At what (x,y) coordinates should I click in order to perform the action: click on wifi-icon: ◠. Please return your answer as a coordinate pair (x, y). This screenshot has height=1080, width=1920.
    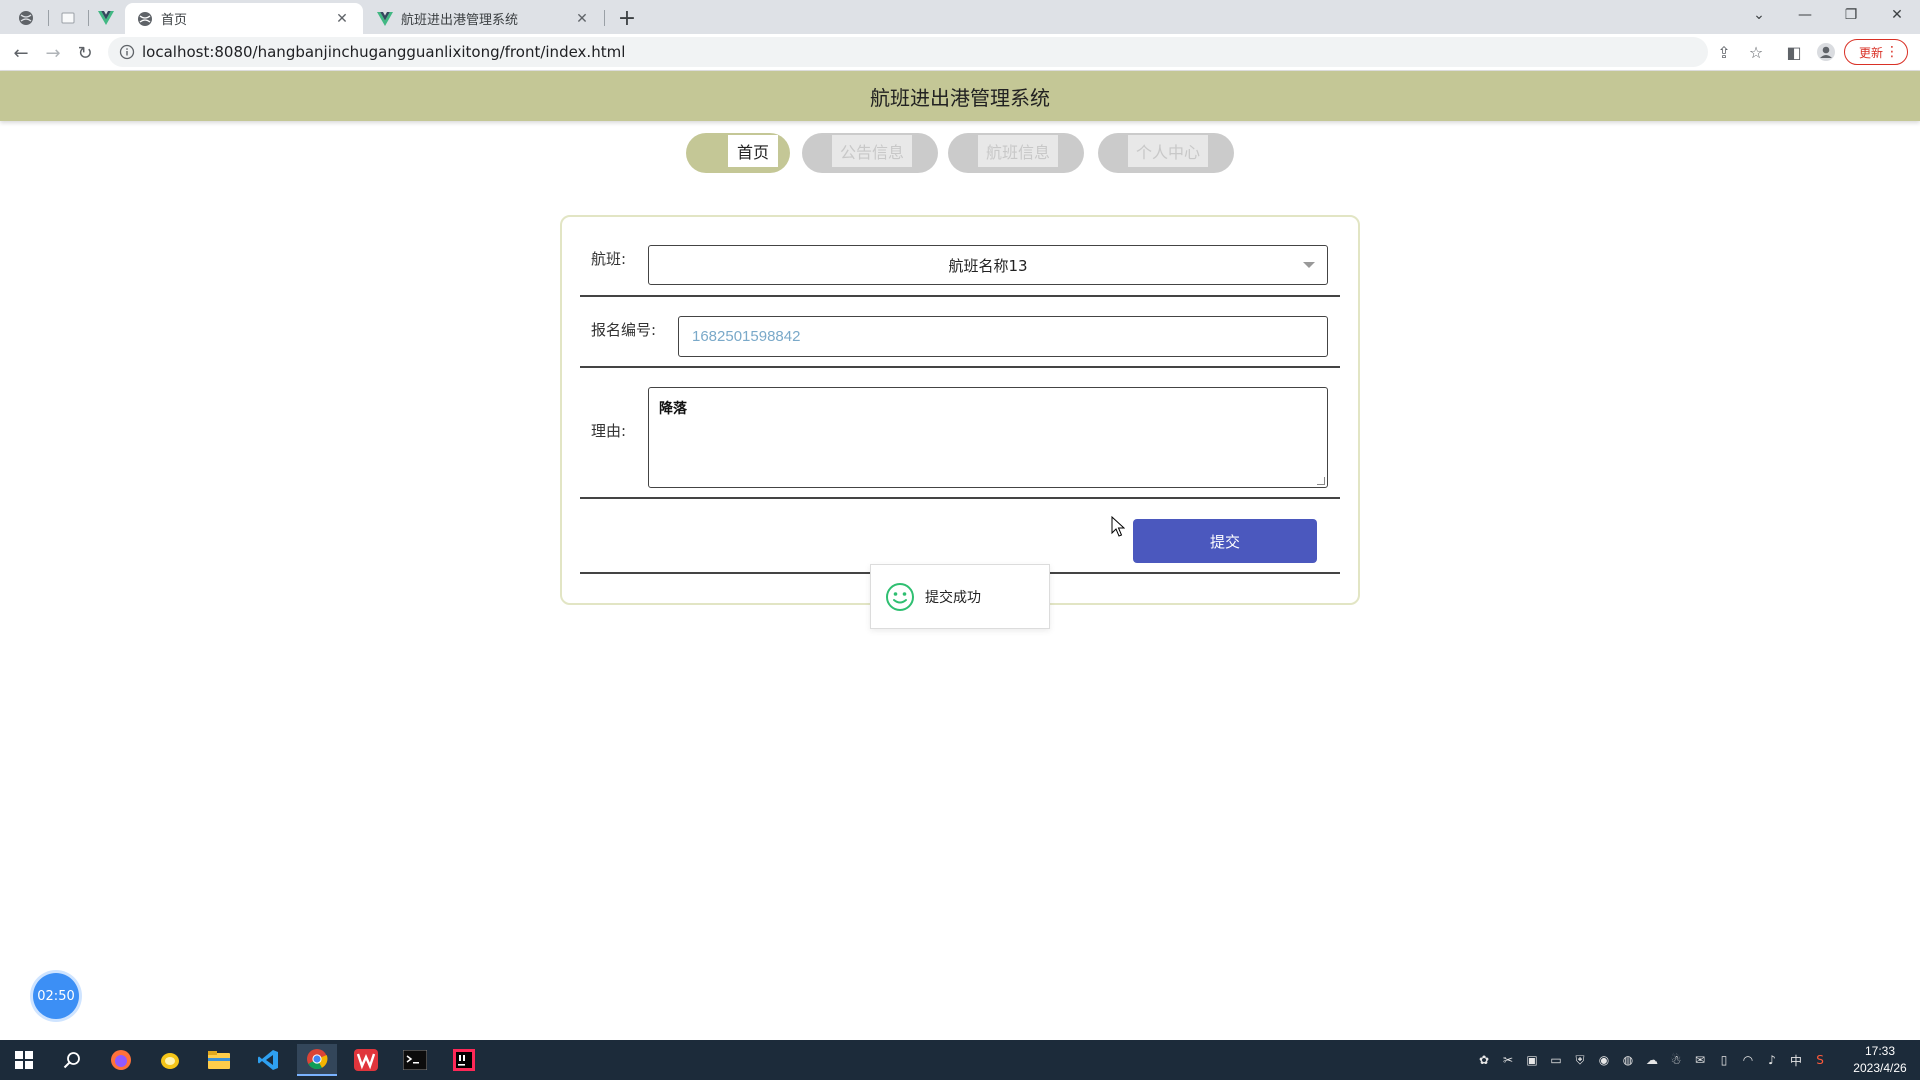
    Looking at the image, I should click on (1748, 1060).